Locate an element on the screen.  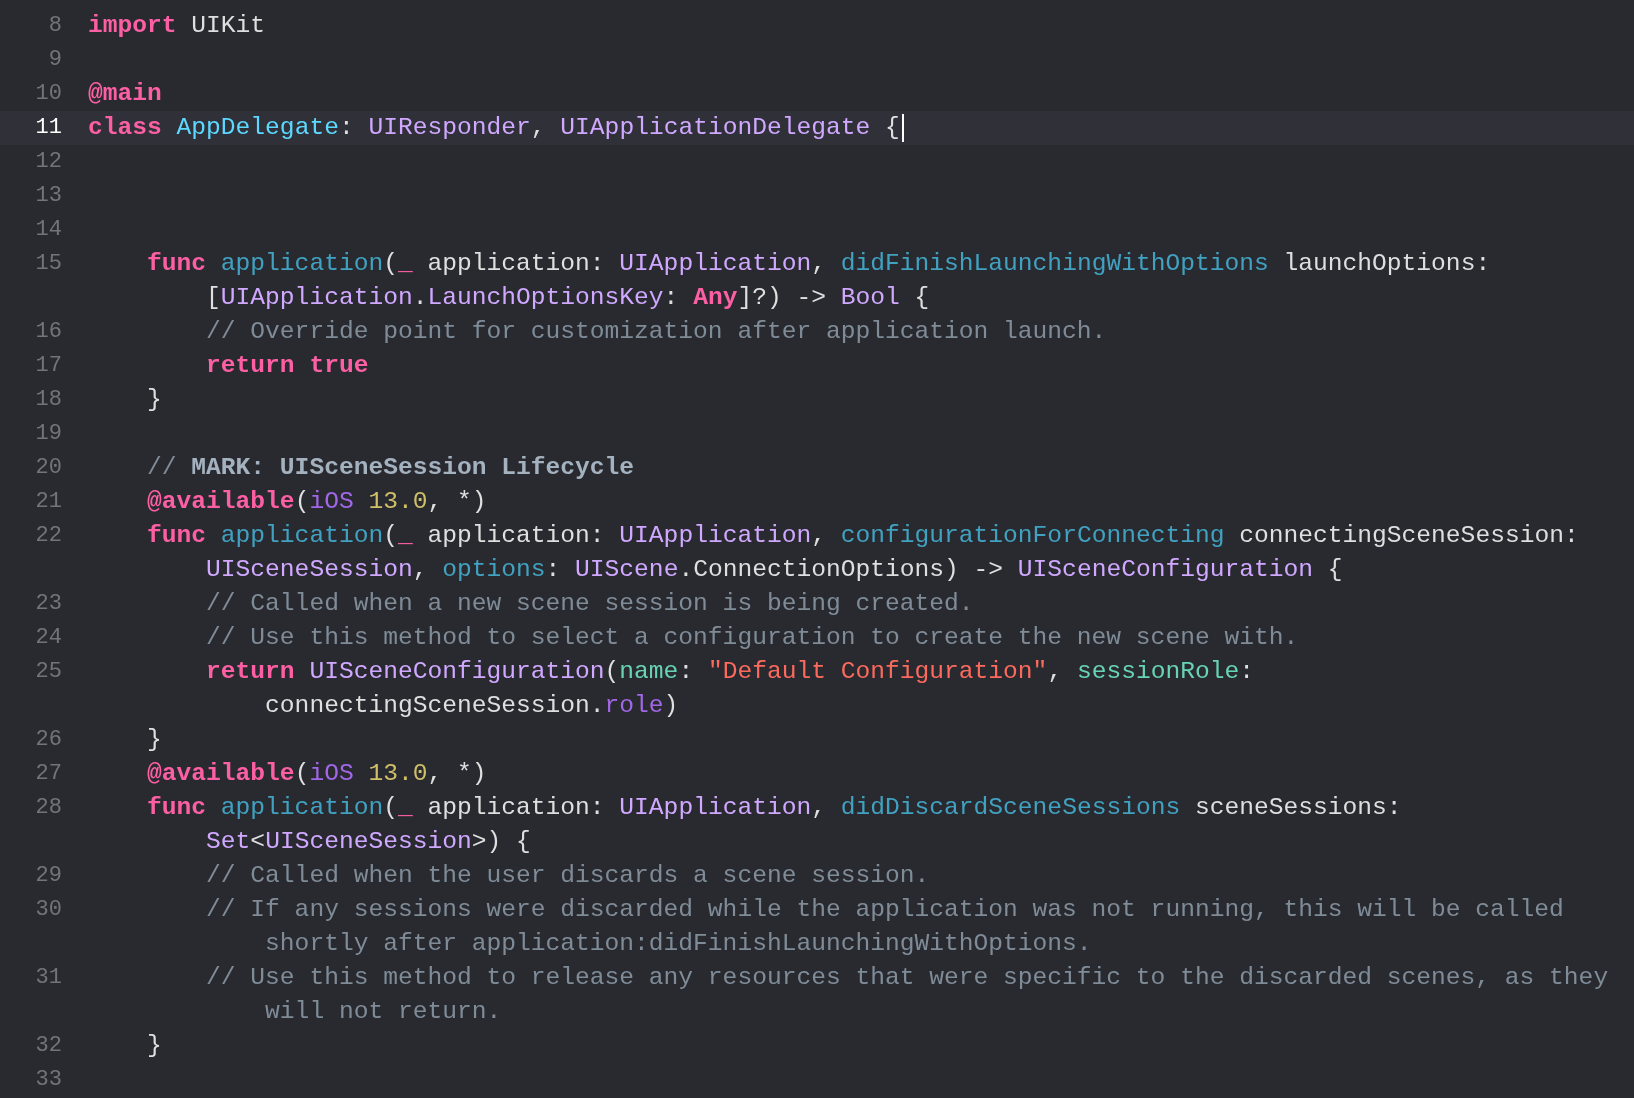
code-line: func application(_ application: UIApplication, didFinishLaunchingWithOptions launchOptions: is located at coordinates (818, 264).